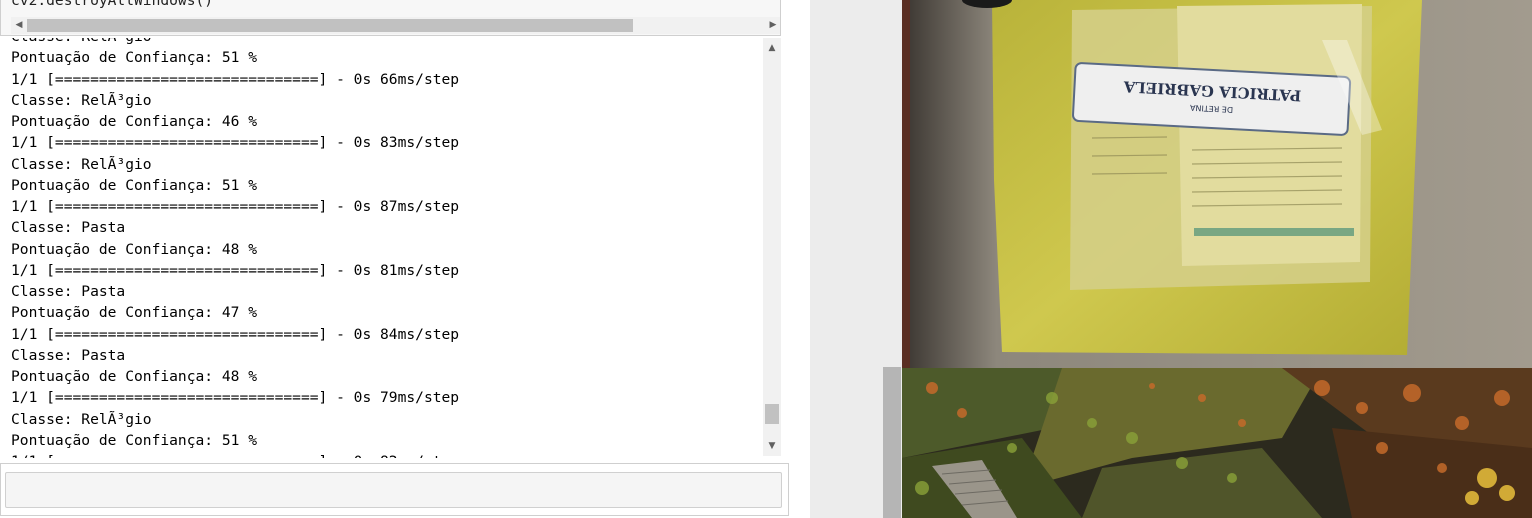 The height and width of the screenshot is (518, 1532). Describe the element at coordinates (772, 25) in the screenshot. I see `arrow-right-icon: ▶` at that location.